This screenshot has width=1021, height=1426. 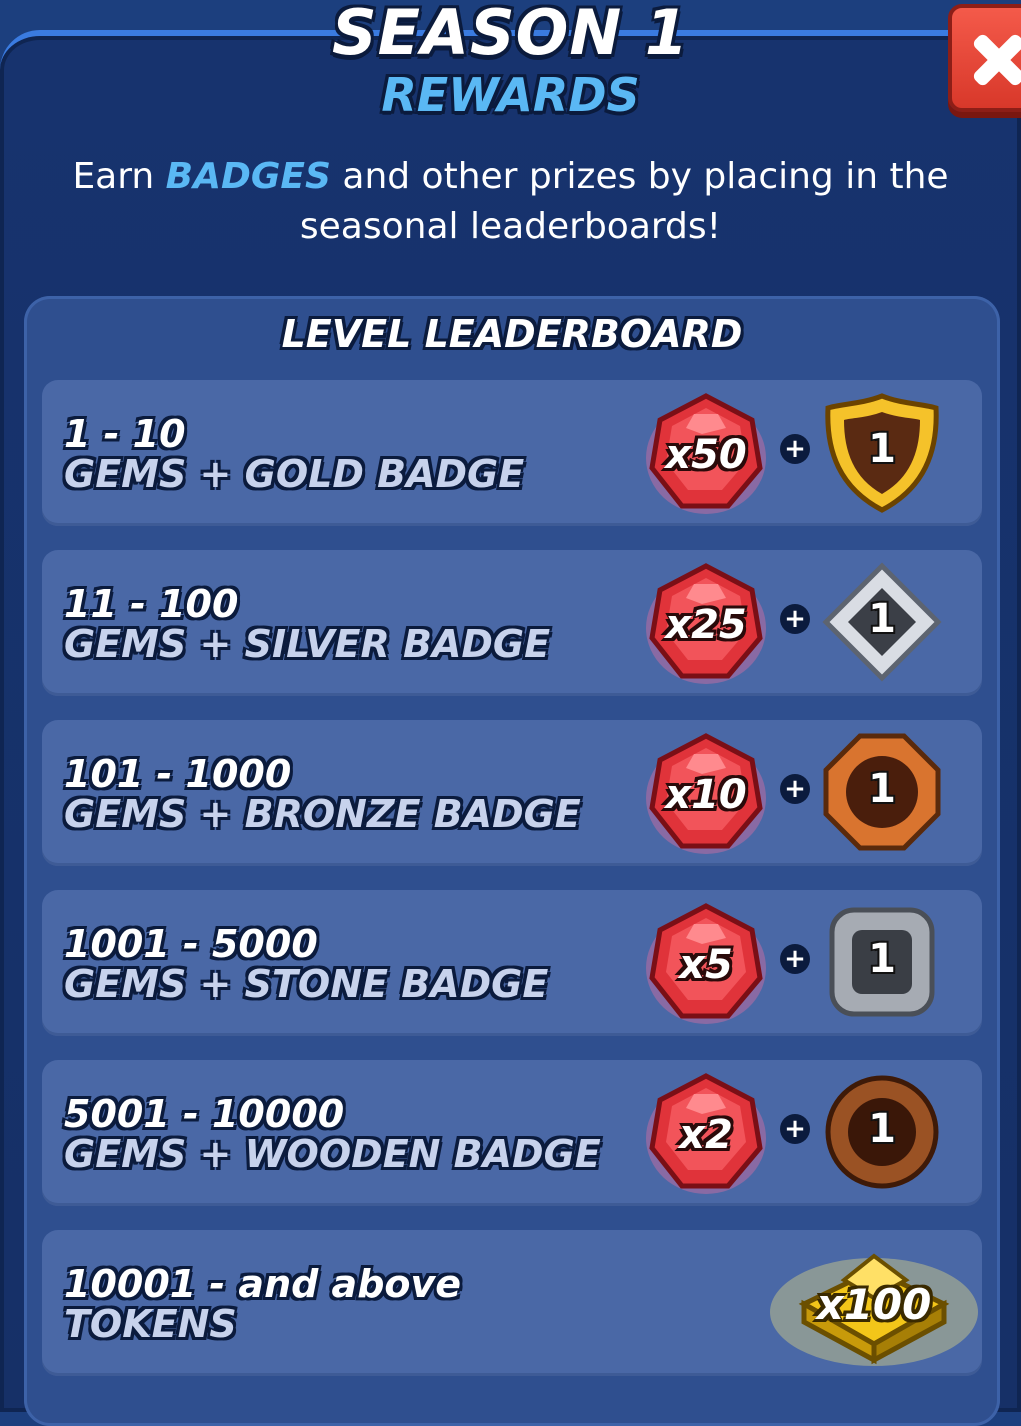 I want to click on gem-count: x50, so click(x=706, y=455).